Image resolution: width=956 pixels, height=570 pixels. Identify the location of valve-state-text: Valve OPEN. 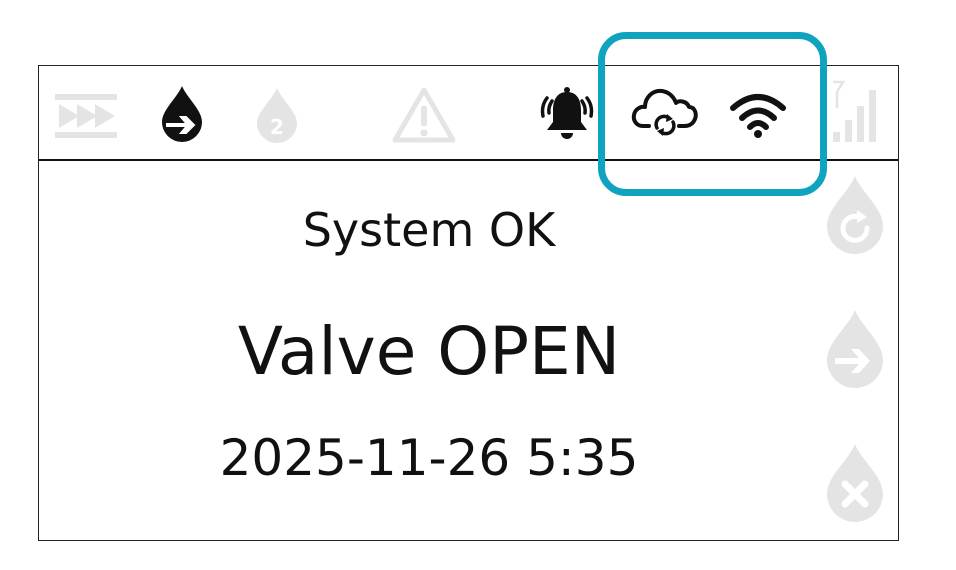
(429, 351).